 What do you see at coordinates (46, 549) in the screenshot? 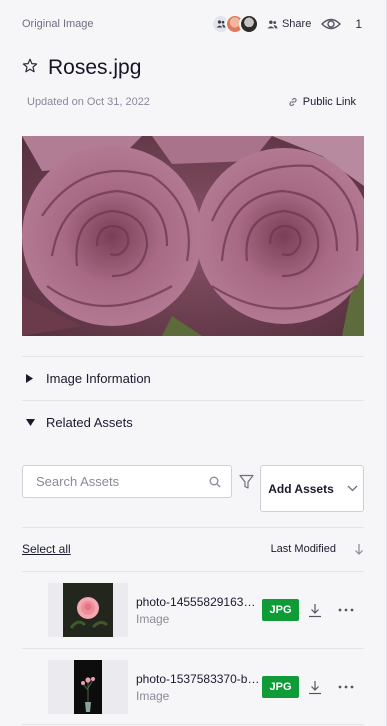
I see `select-all-link: Select all` at bounding box center [46, 549].